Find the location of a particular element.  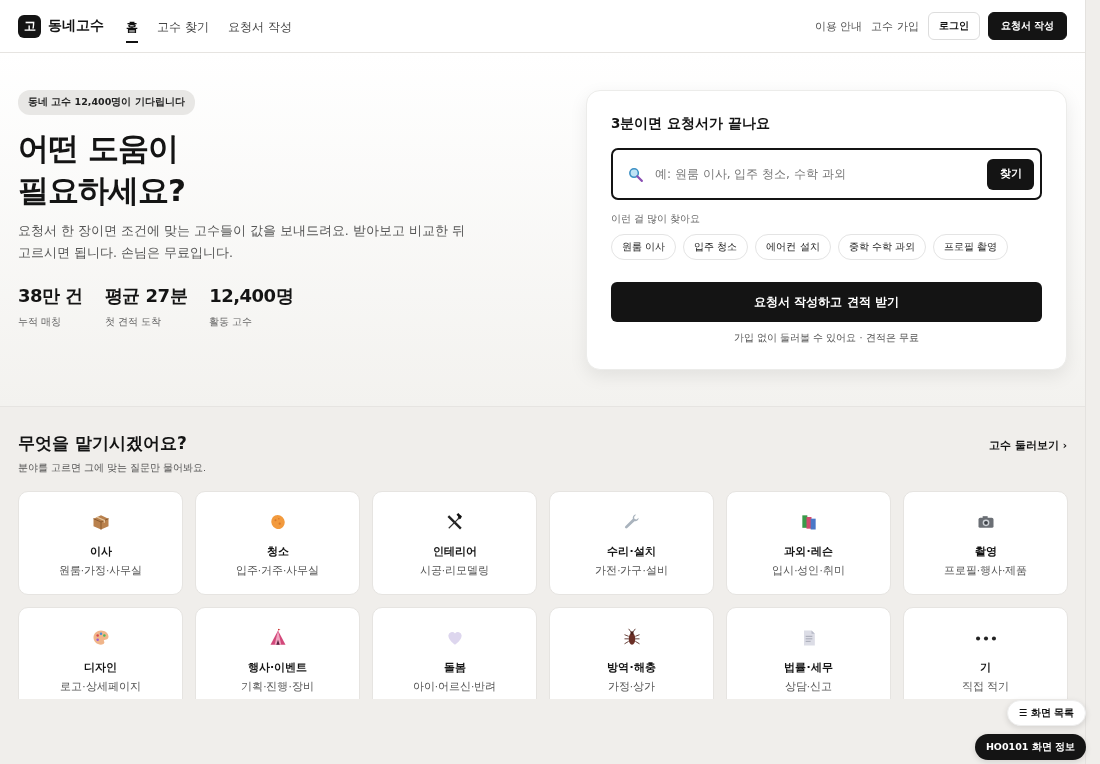

category-card: 촬영 프로필·행사·제품 is located at coordinates (985, 543).